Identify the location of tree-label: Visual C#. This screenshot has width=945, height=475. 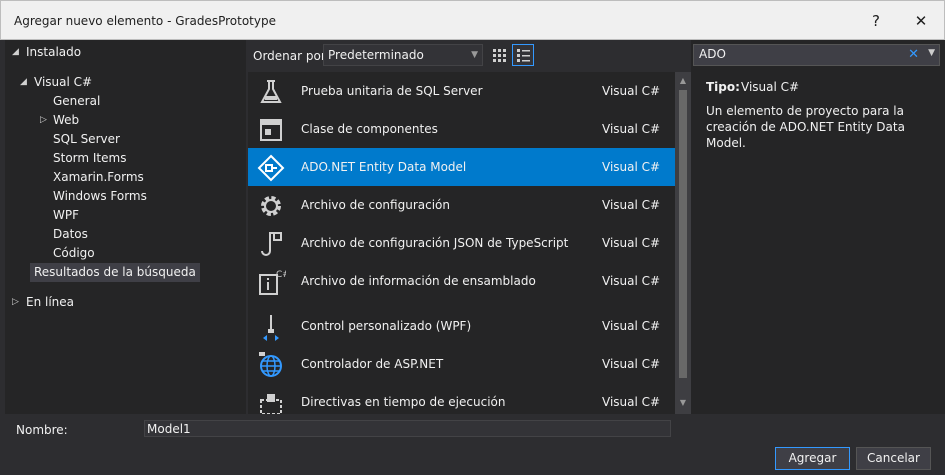
(63, 82).